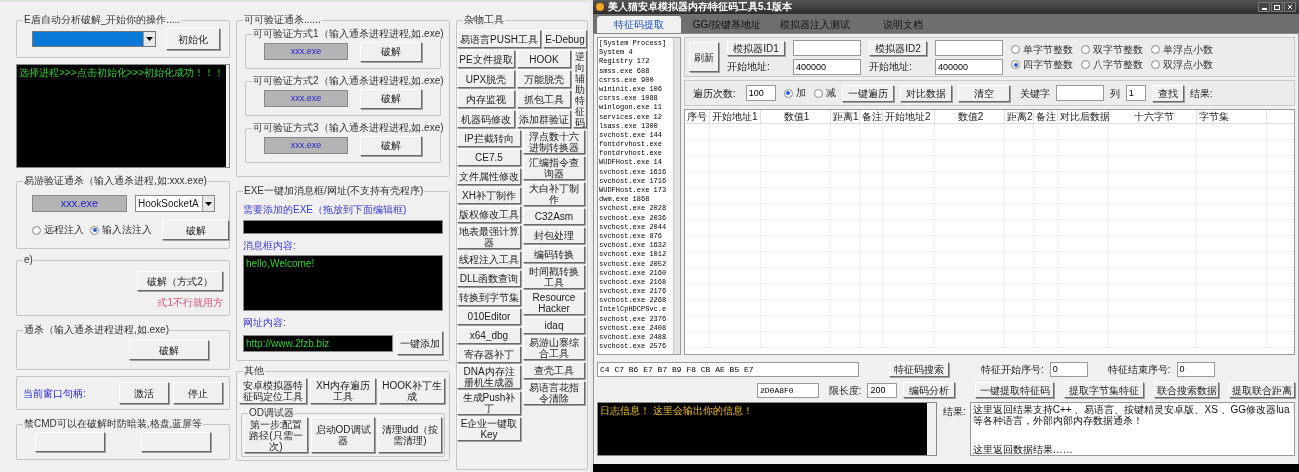  What do you see at coordinates (898, 48) in the screenshot?
I see `emulator-button: 模拟器ID2` at bounding box center [898, 48].